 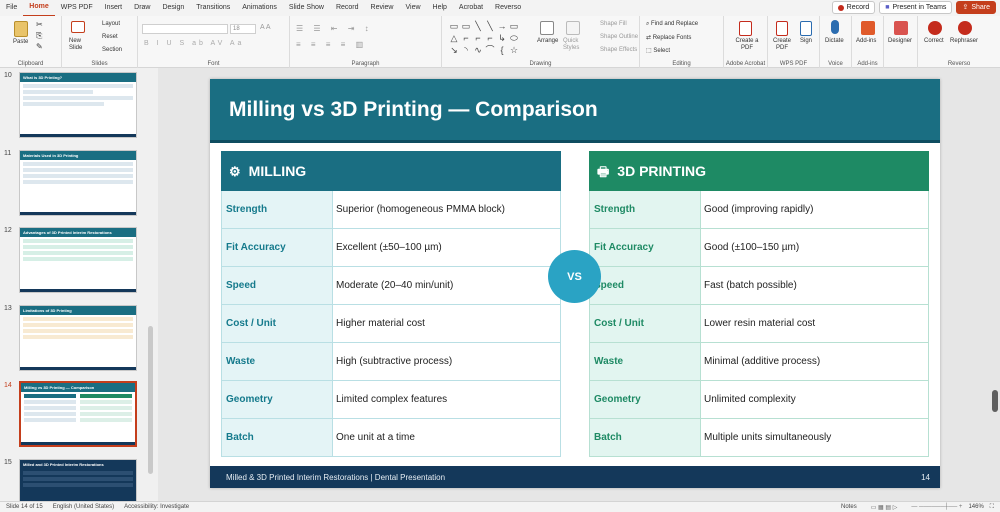 What do you see at coordinates (100, 42) in the screenshot?
I see `slides-group: New Slide Layout Reset Section Slides` at bounding box center [100, 42].